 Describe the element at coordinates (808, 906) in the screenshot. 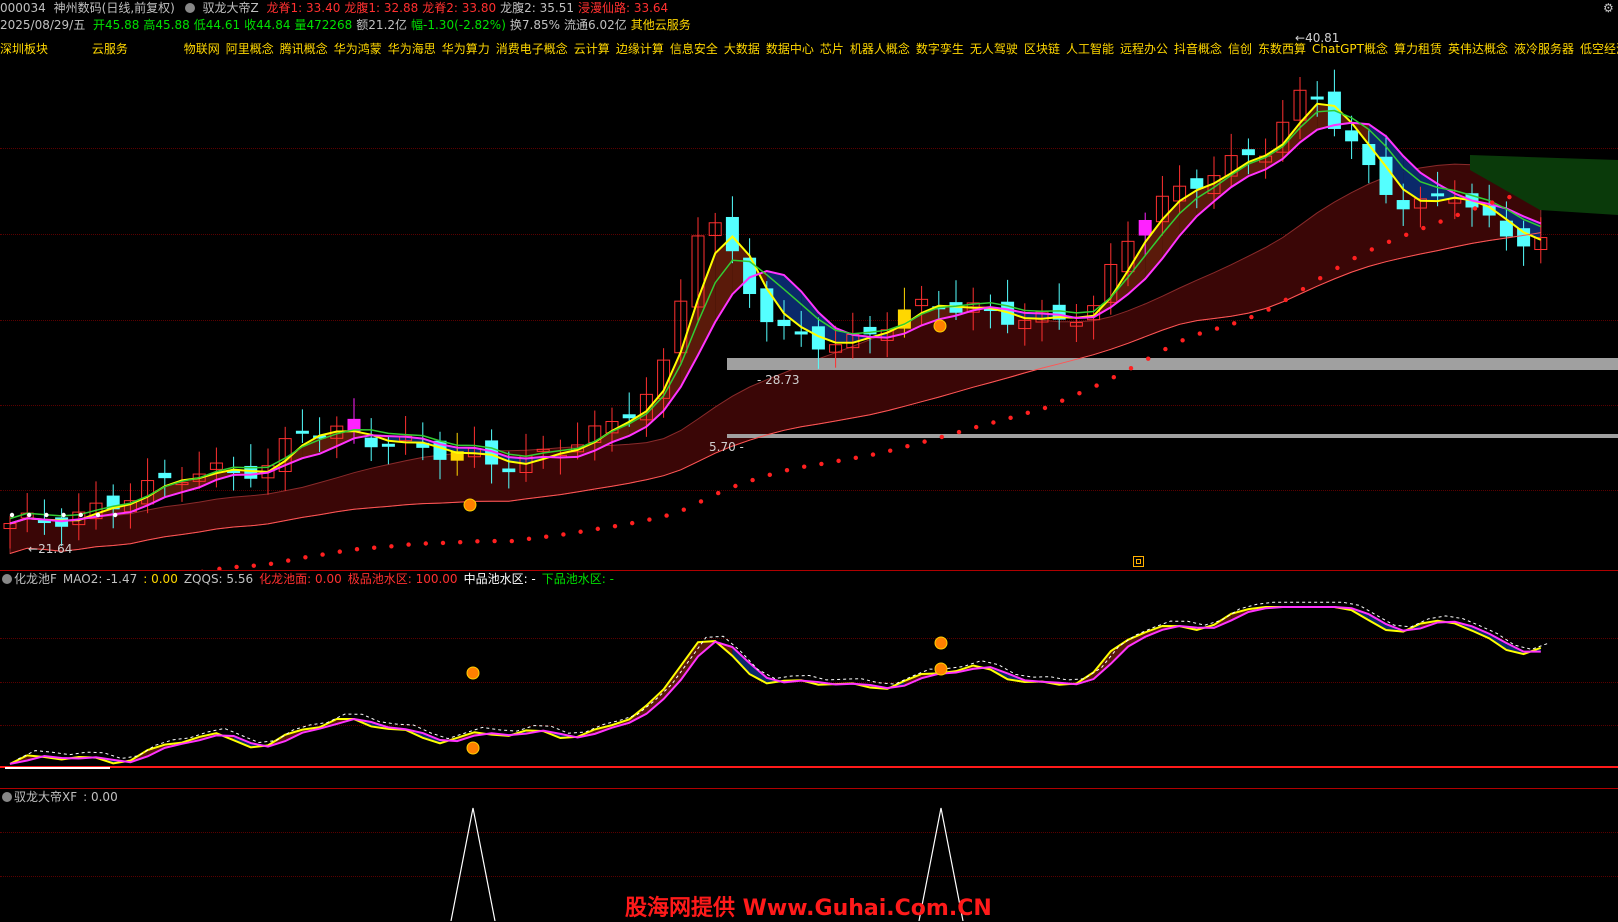

I see `watermark-text: 股海网提供 Www.Guhai.Com.CN` at that location.